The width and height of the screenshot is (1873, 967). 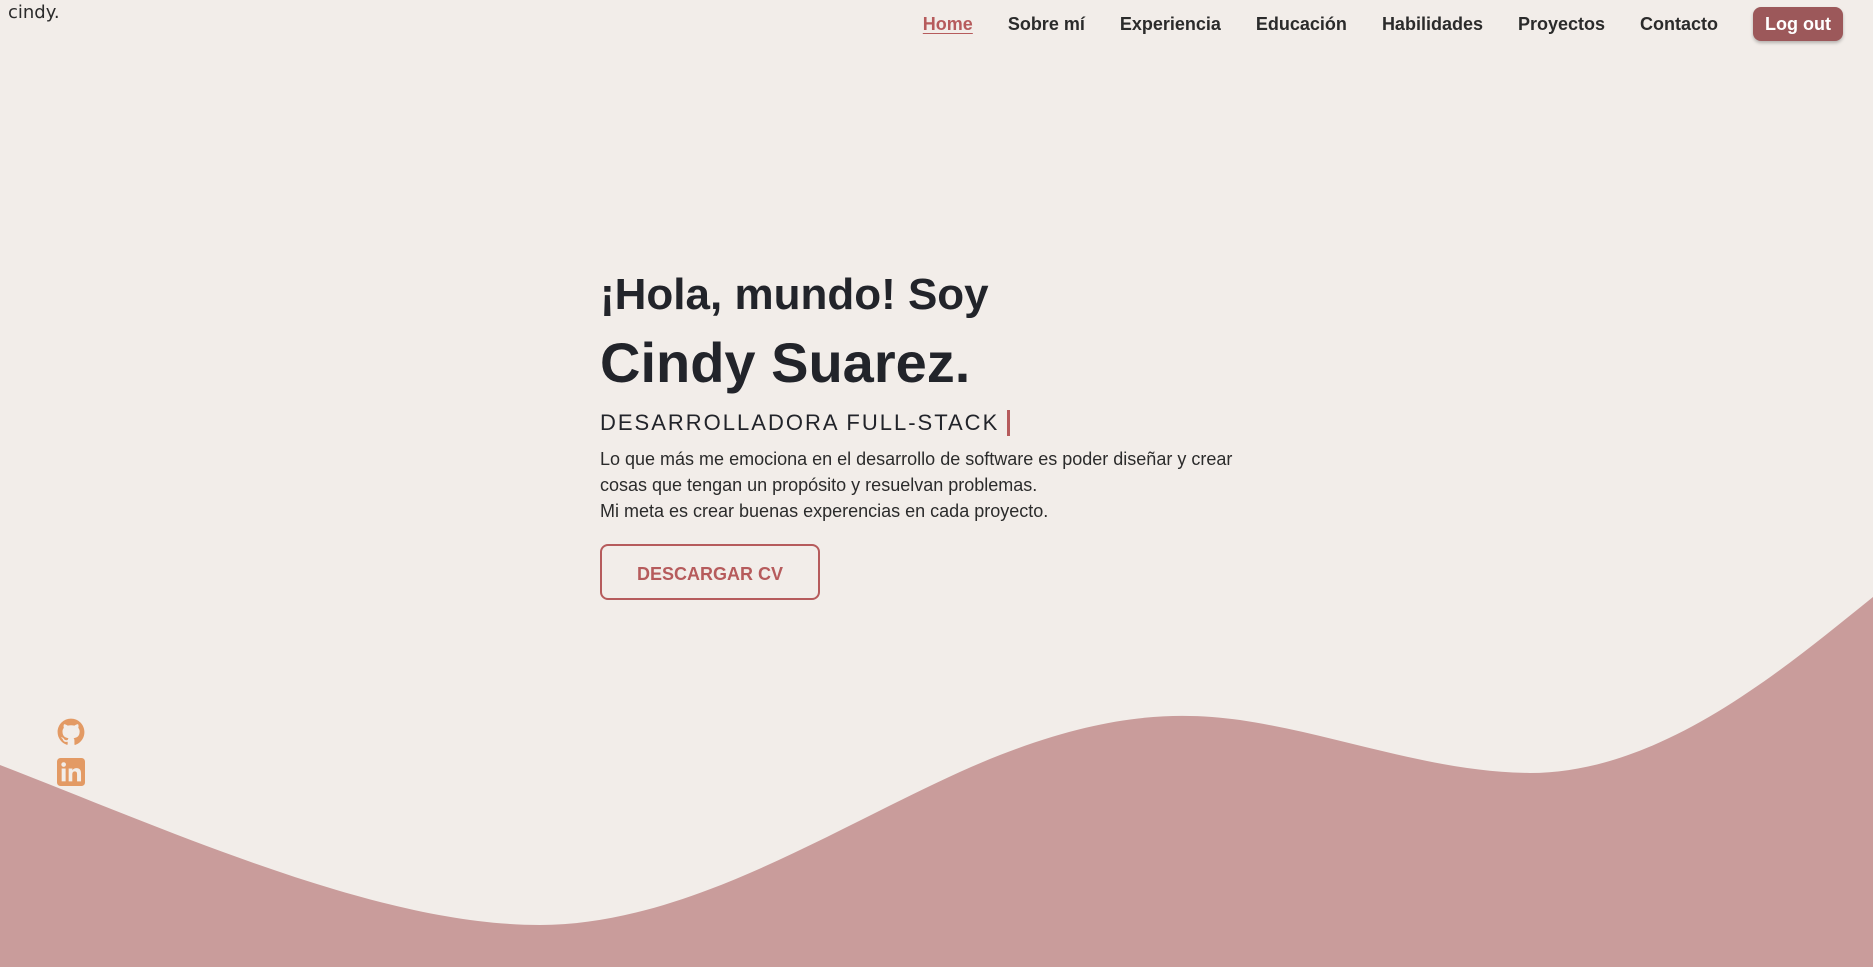 I want to click on hero-name: Cindy Suarez., so click(x=785, y=362).